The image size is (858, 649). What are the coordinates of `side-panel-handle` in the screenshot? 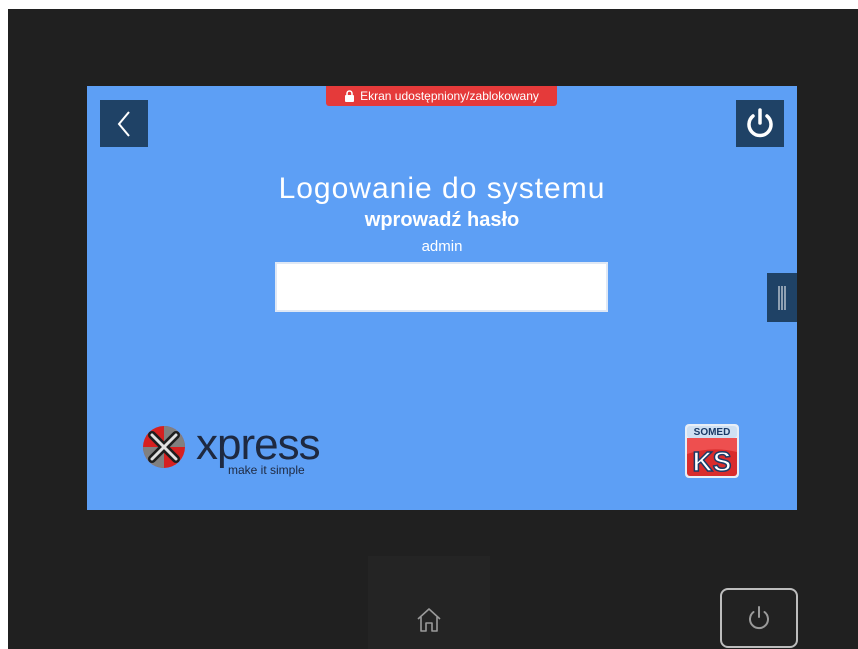 It's located at (782, 297).